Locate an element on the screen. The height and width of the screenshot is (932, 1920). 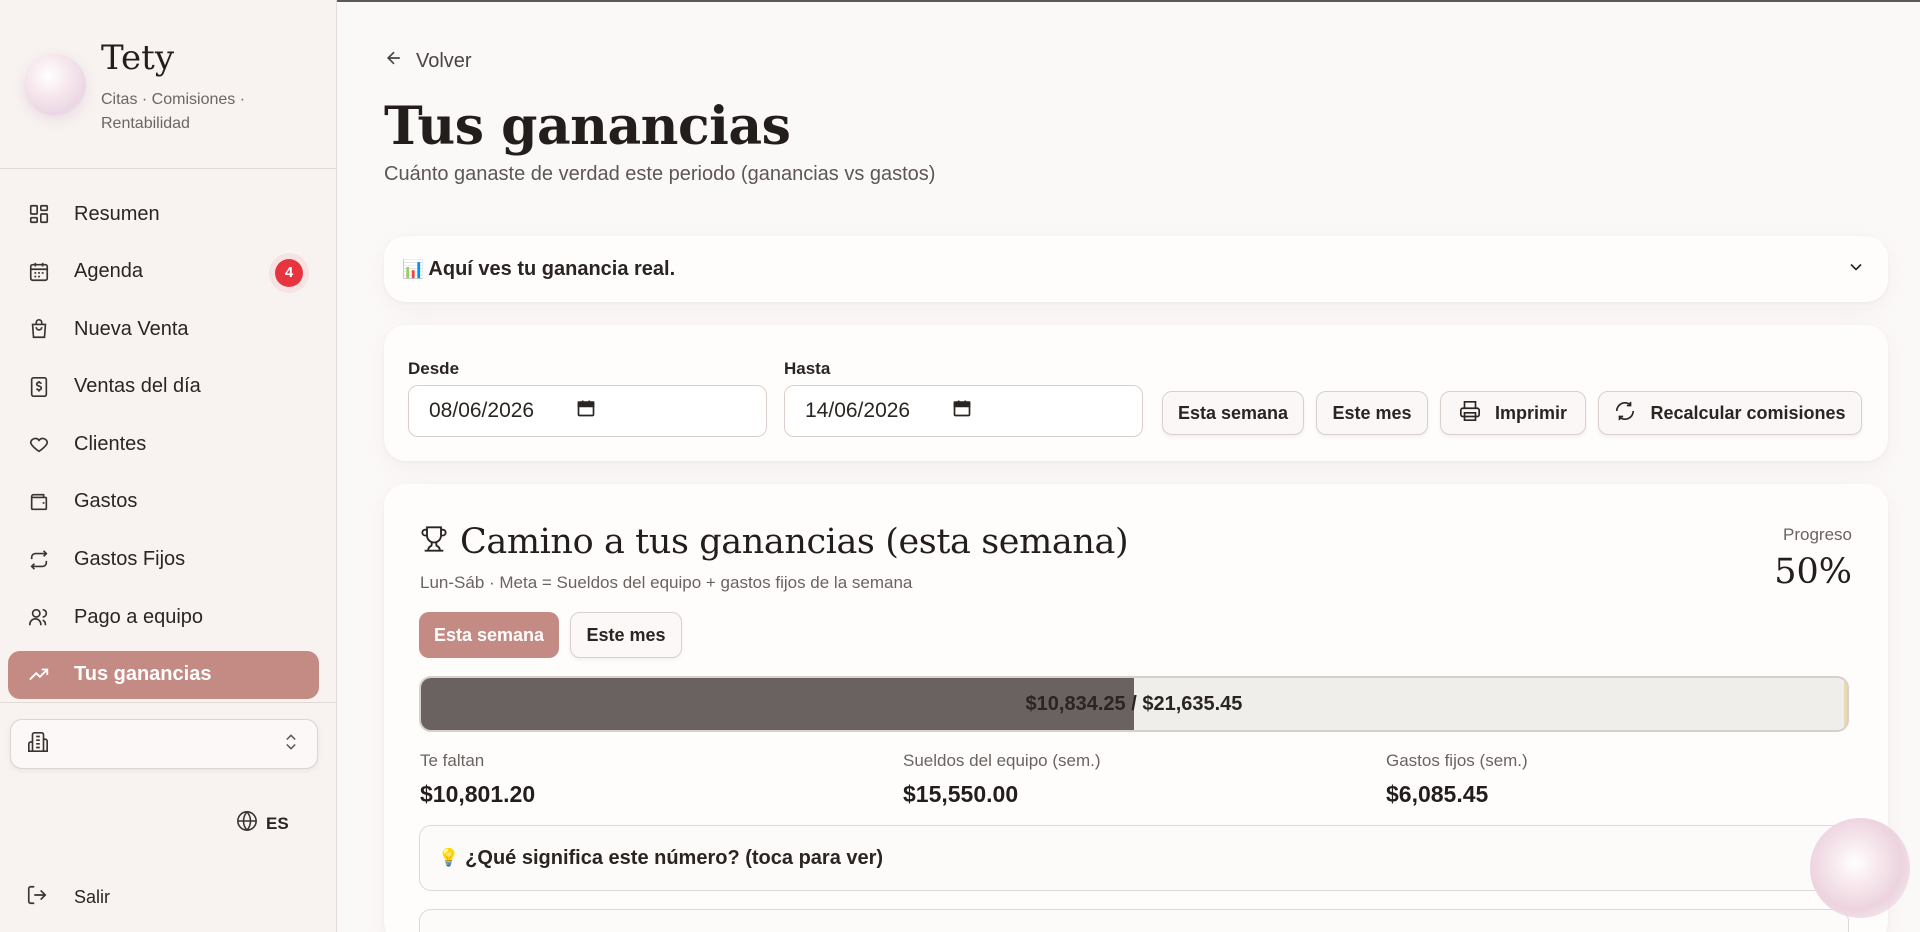
logout-button: Salir is located at coordinates (68, 897).